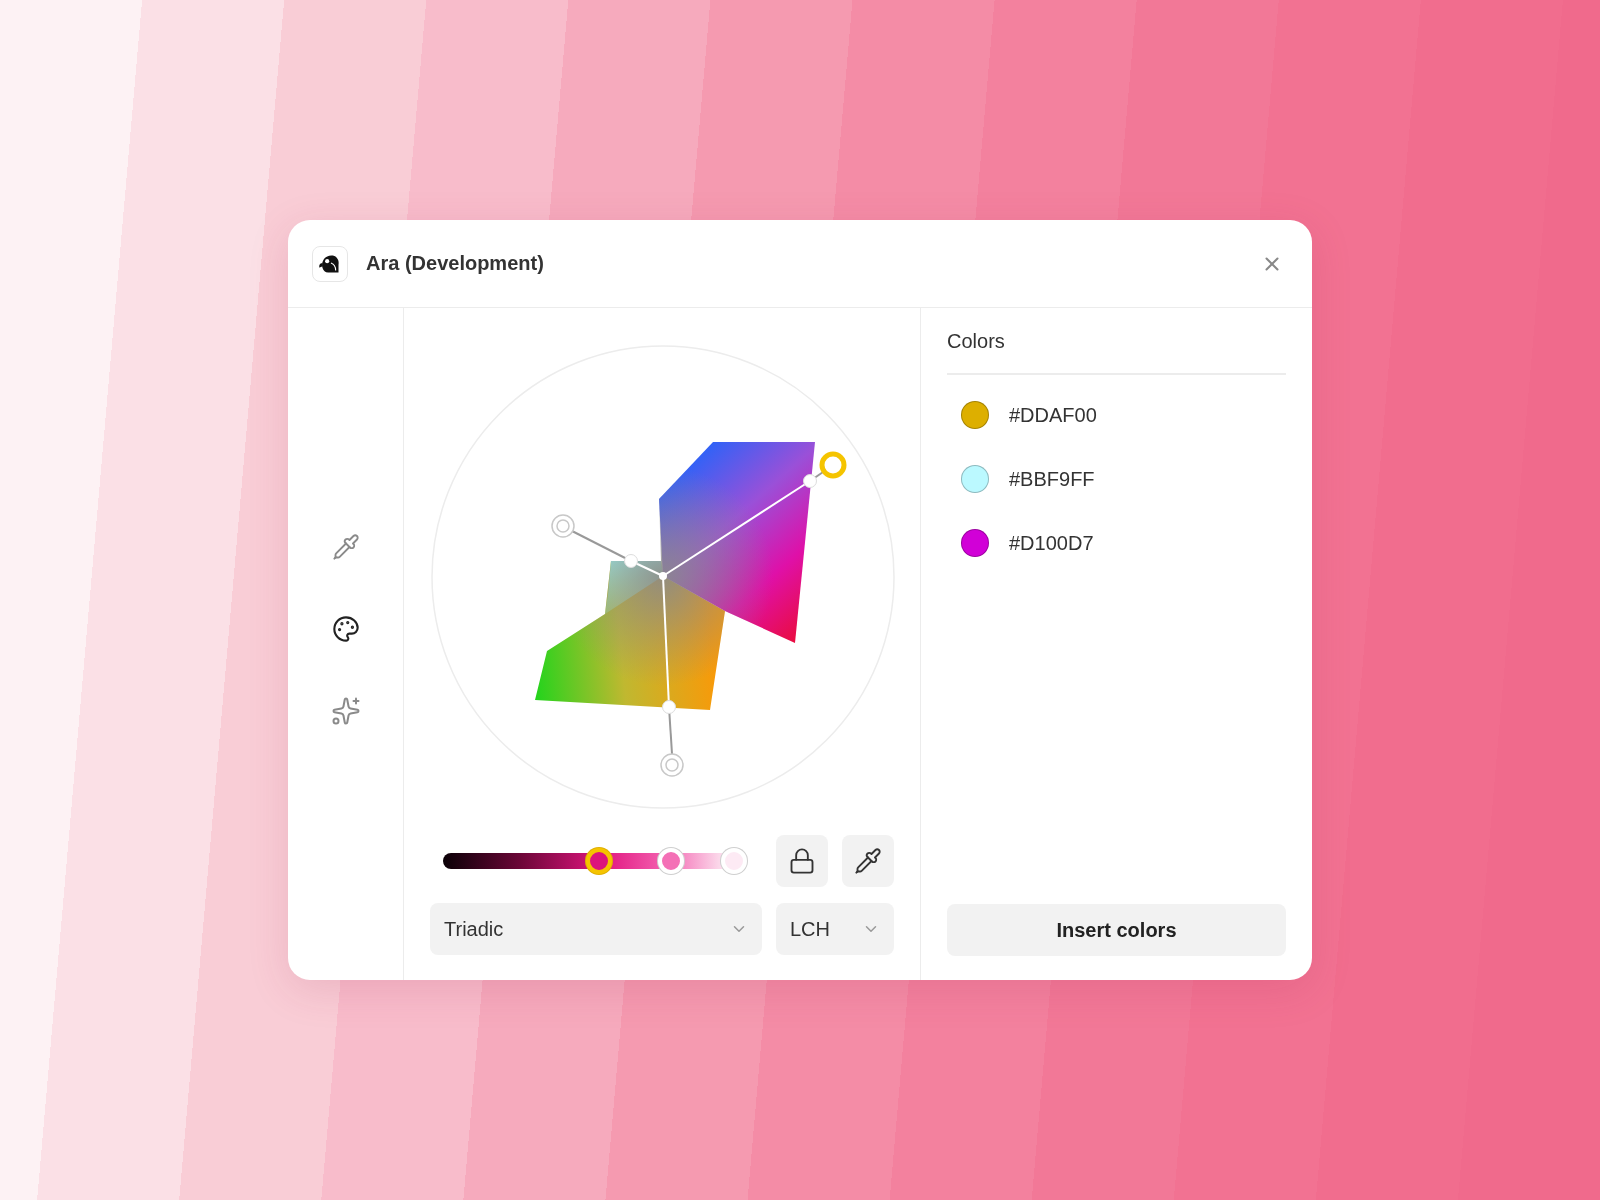  Describe the element at coordinates (596, 929) in the screenshot. I see `harmony-select: Triadic` at that location.